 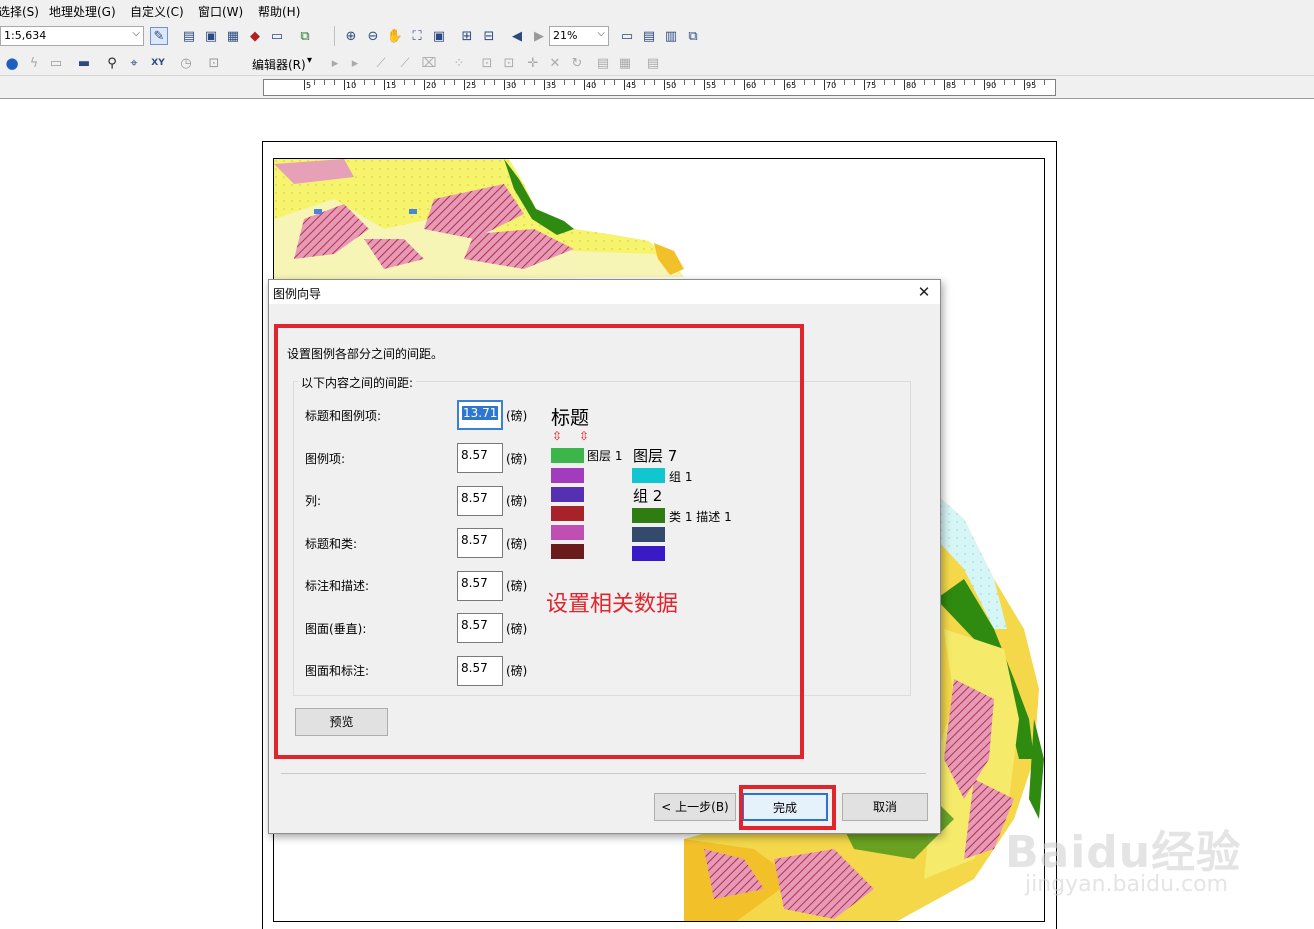 What do you see at coordinates (653, 63) in the screenshot?
I see `create-features-icon: ▤` at bounding box center [653, 63].